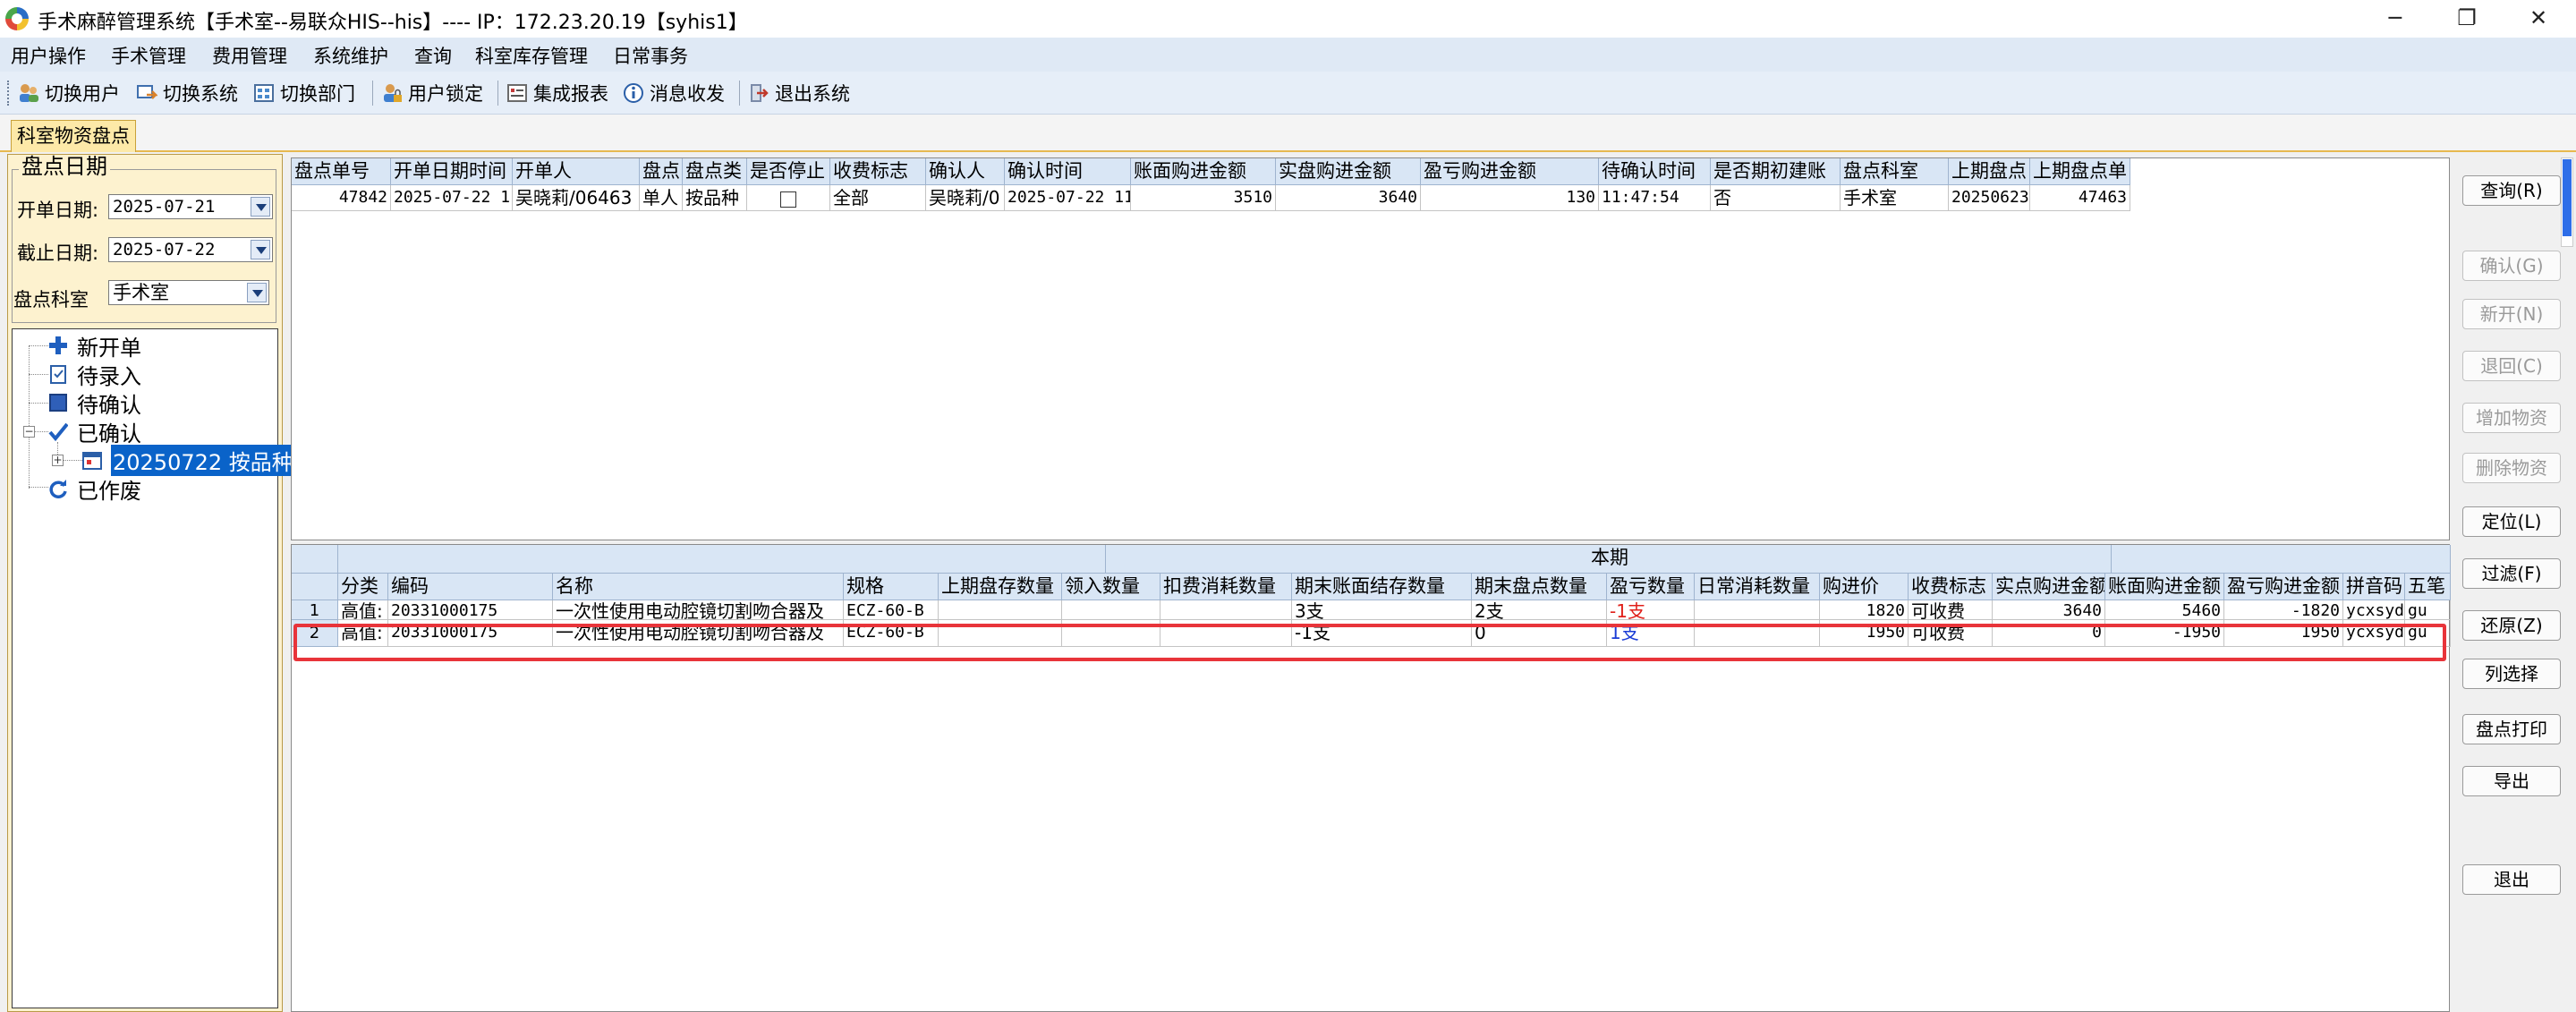 This screenshot has width=2576, height=1012. What do you see at coordinates (965, 198) in the screenshot?
I see `table-cell: 吴晓莉/0` at bounding box center [965, 198].